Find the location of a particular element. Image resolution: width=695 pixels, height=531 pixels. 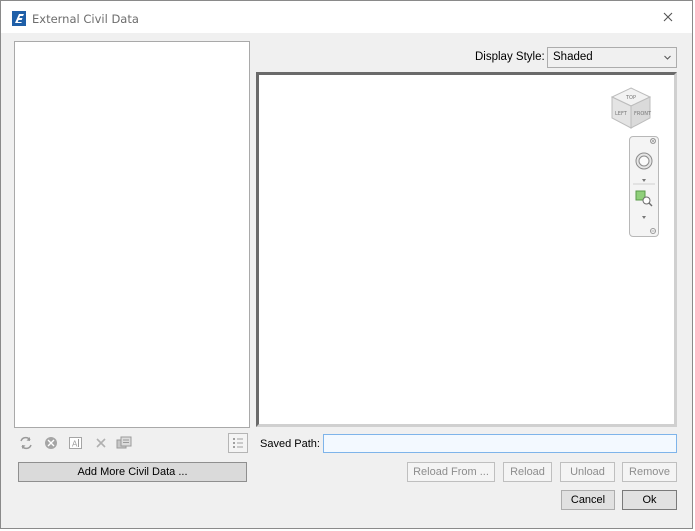

list-view-button is located at coordinates (238, 443).